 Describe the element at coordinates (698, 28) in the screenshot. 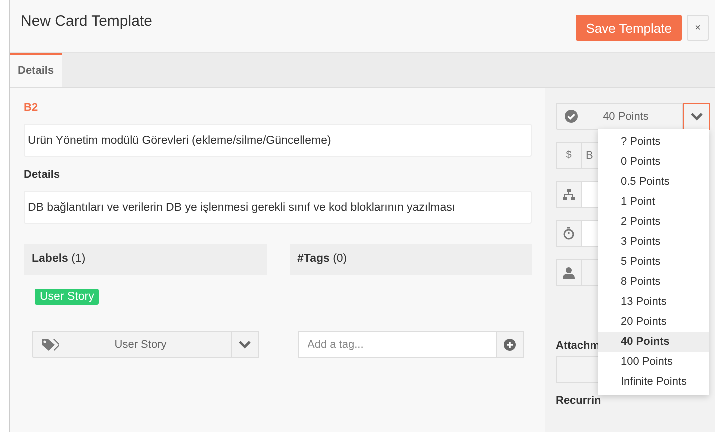

I see `close-button: ×` at that location.